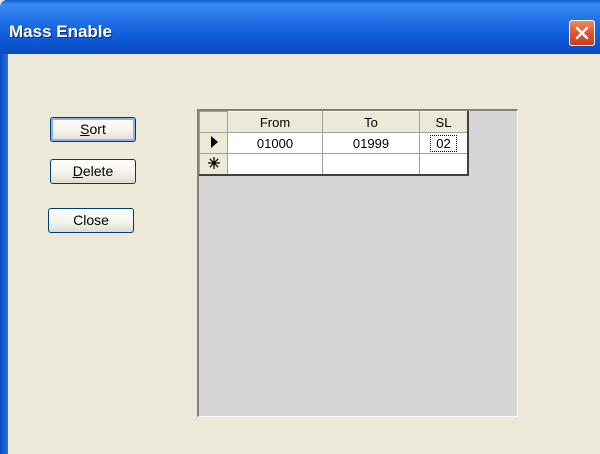 The image size is (600, 454). Describe the element at coordinates (371, 122) in the screenshot. I see `column-header-to: To` at that location.